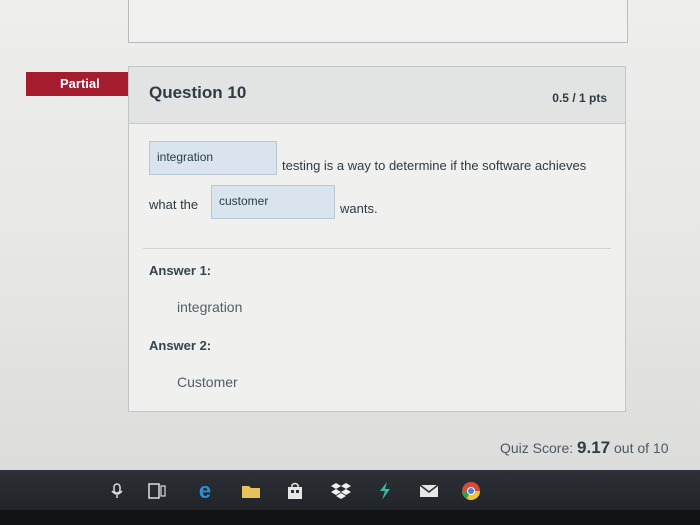  I want to click on file-explorer-icon, so click(251, 491).